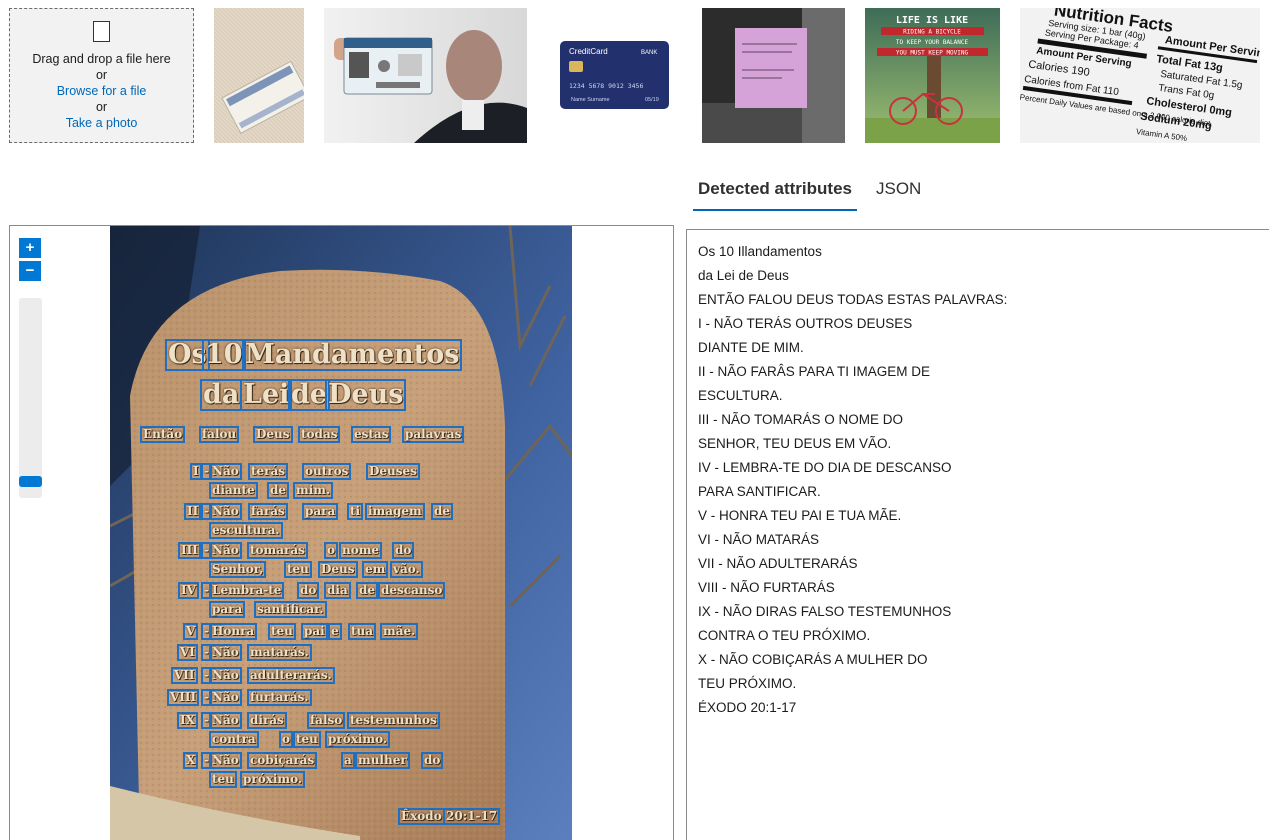  I want to click on sticky-note-thumbnail, so click(773, 75).